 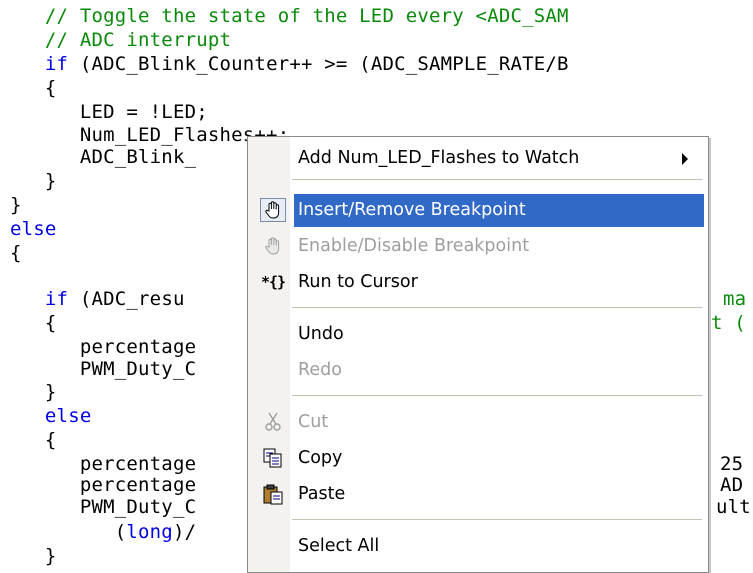 I want to click on copy-icon, so click(x=273, y=458).